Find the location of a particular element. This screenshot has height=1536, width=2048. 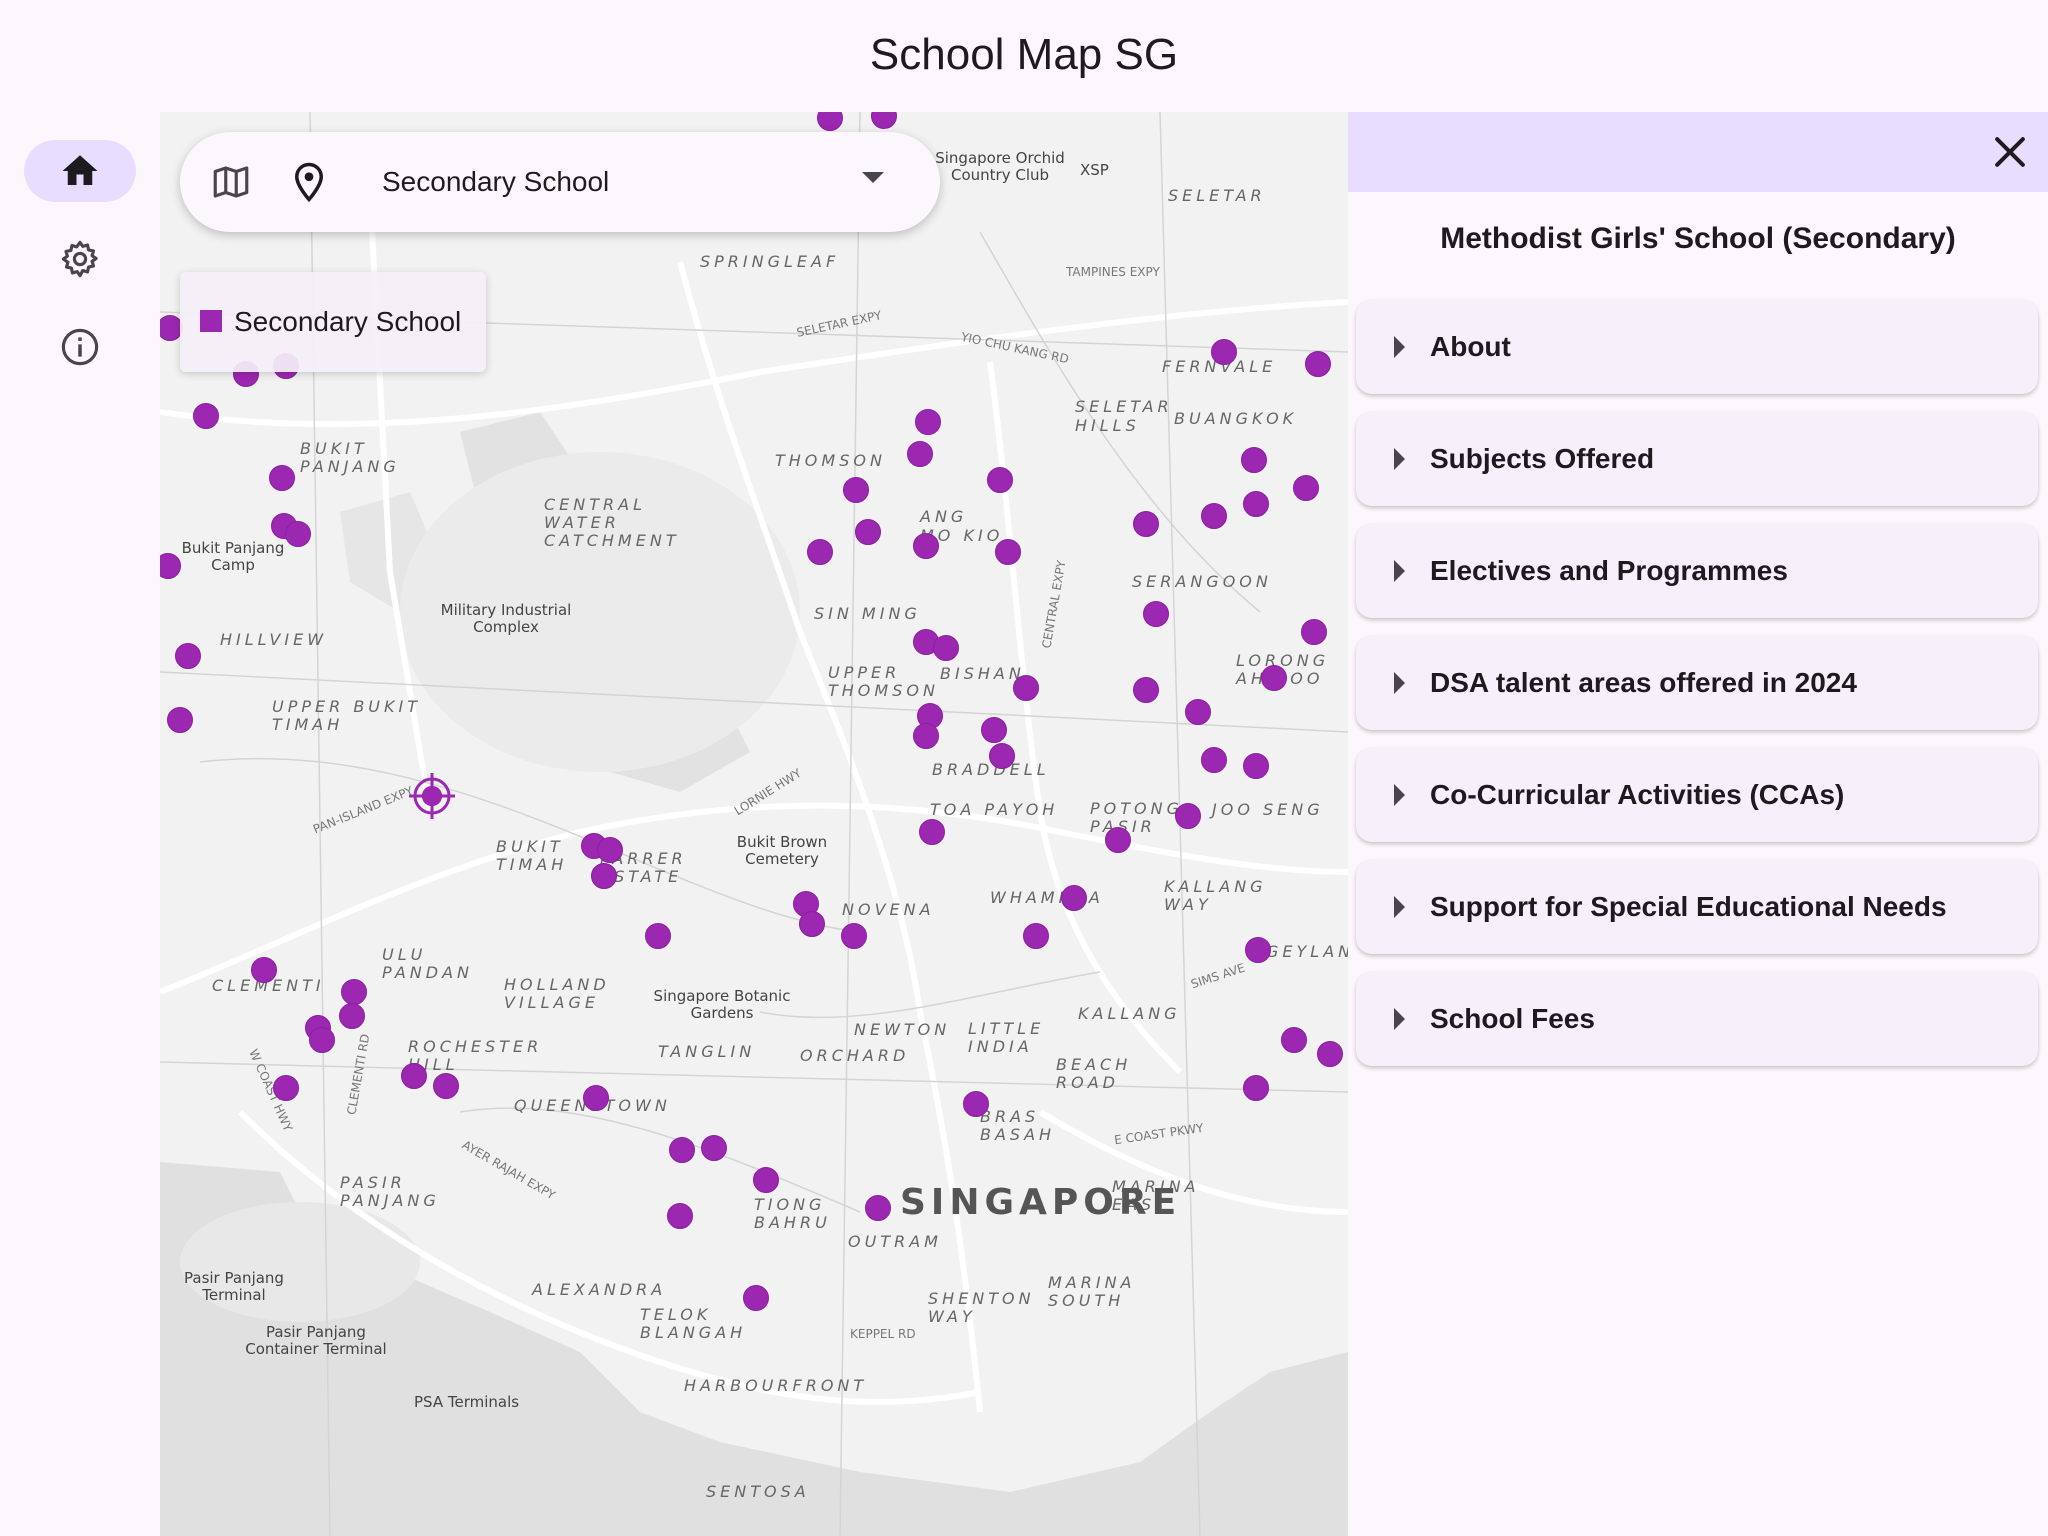

school-type-value: Secondary School is located at coordinates (495, 182).